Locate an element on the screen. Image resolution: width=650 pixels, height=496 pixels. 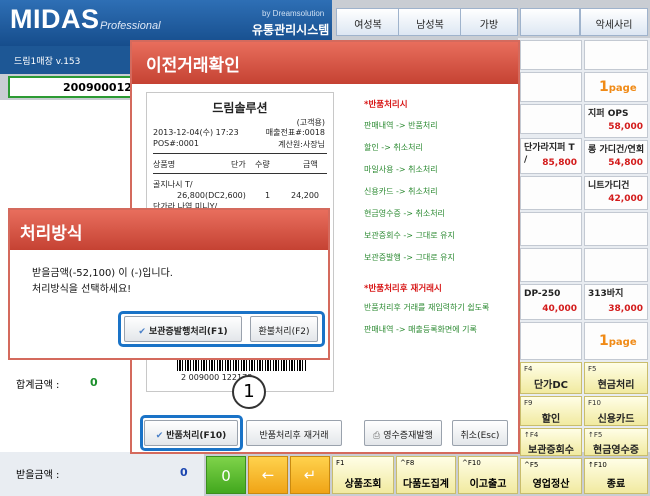
fkey-label: 상품조회 is located at coordinates (363, 484).